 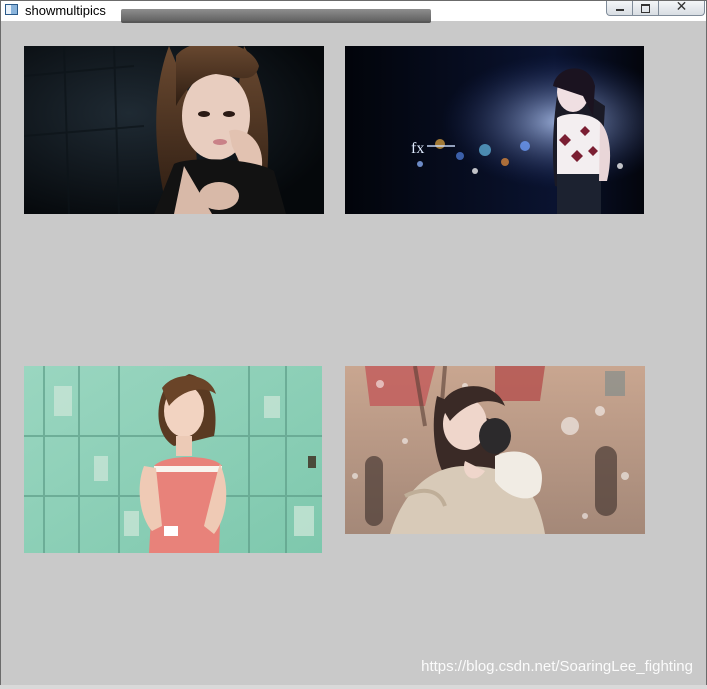 What do you see at coordinates (417, 148) in the screenshot?
I see `svg-text: fx` at bounding box center [417, 148].